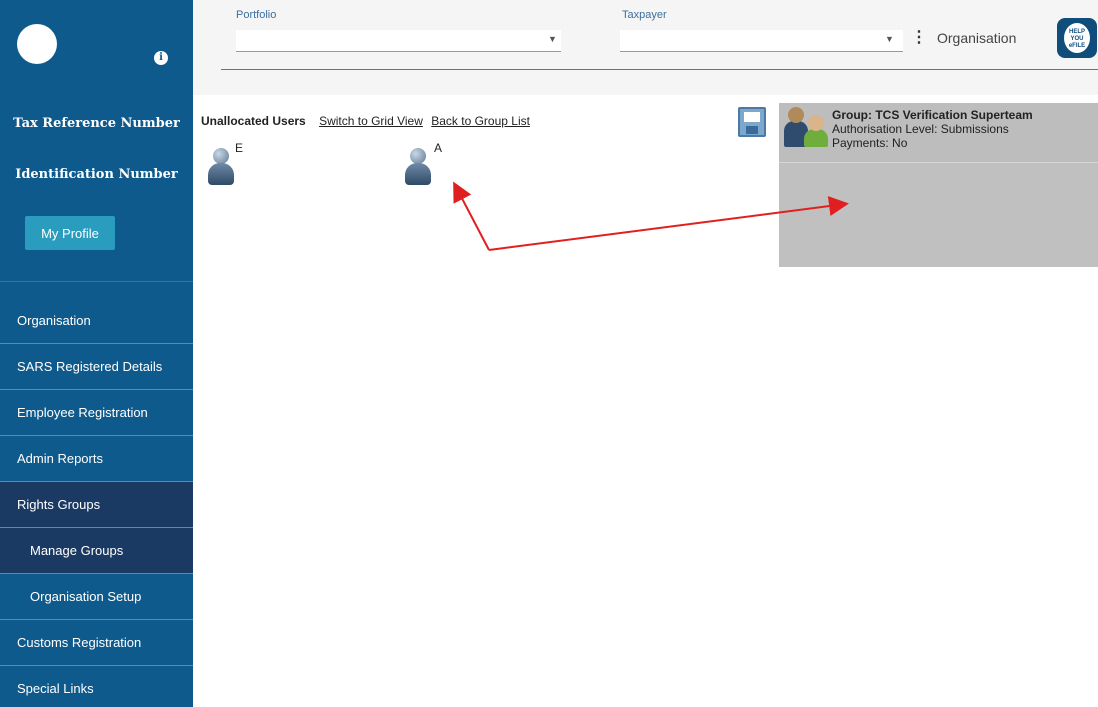 The image size is (1098, 707). Describe the element at coordinates (438, 148) in the screenshot. I see `user-name: A` at that location.